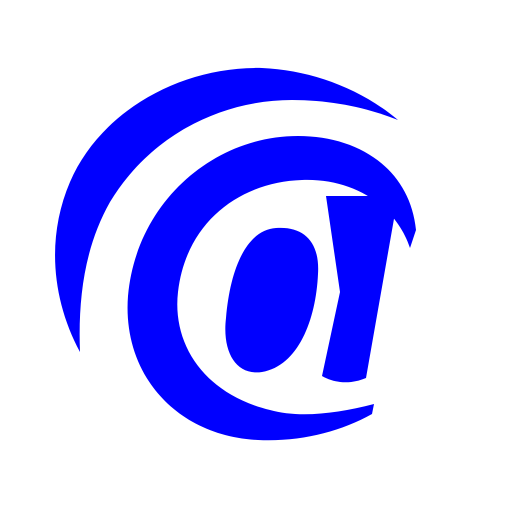  I want to click on inner-a-bowl, so click(272, 300).